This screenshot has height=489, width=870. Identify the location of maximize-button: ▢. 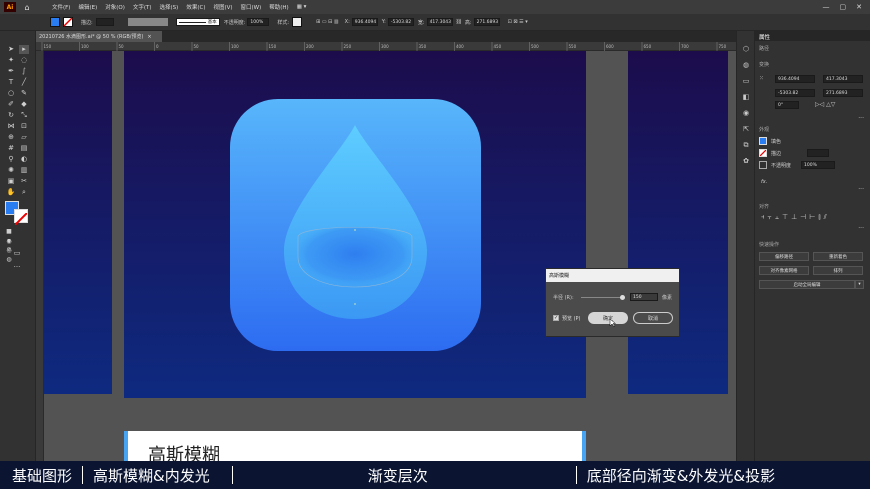
(843, 7).